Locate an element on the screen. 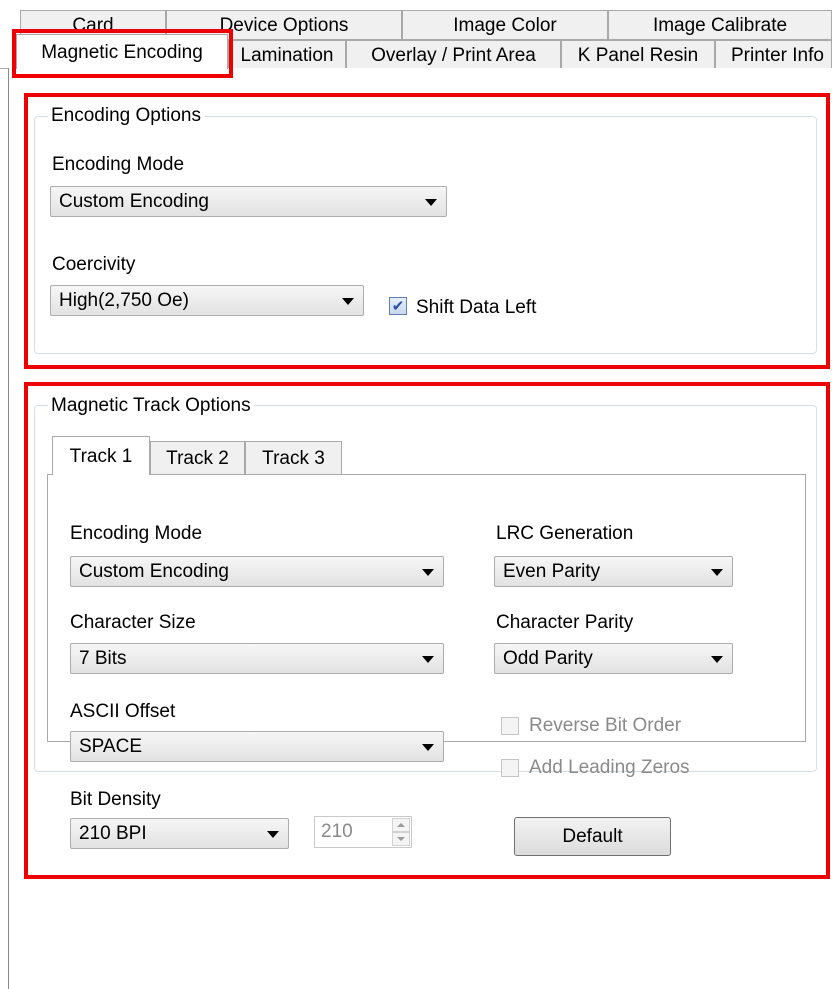  encoding-options-title: Encoding Options is located at coordinates (126, 115).